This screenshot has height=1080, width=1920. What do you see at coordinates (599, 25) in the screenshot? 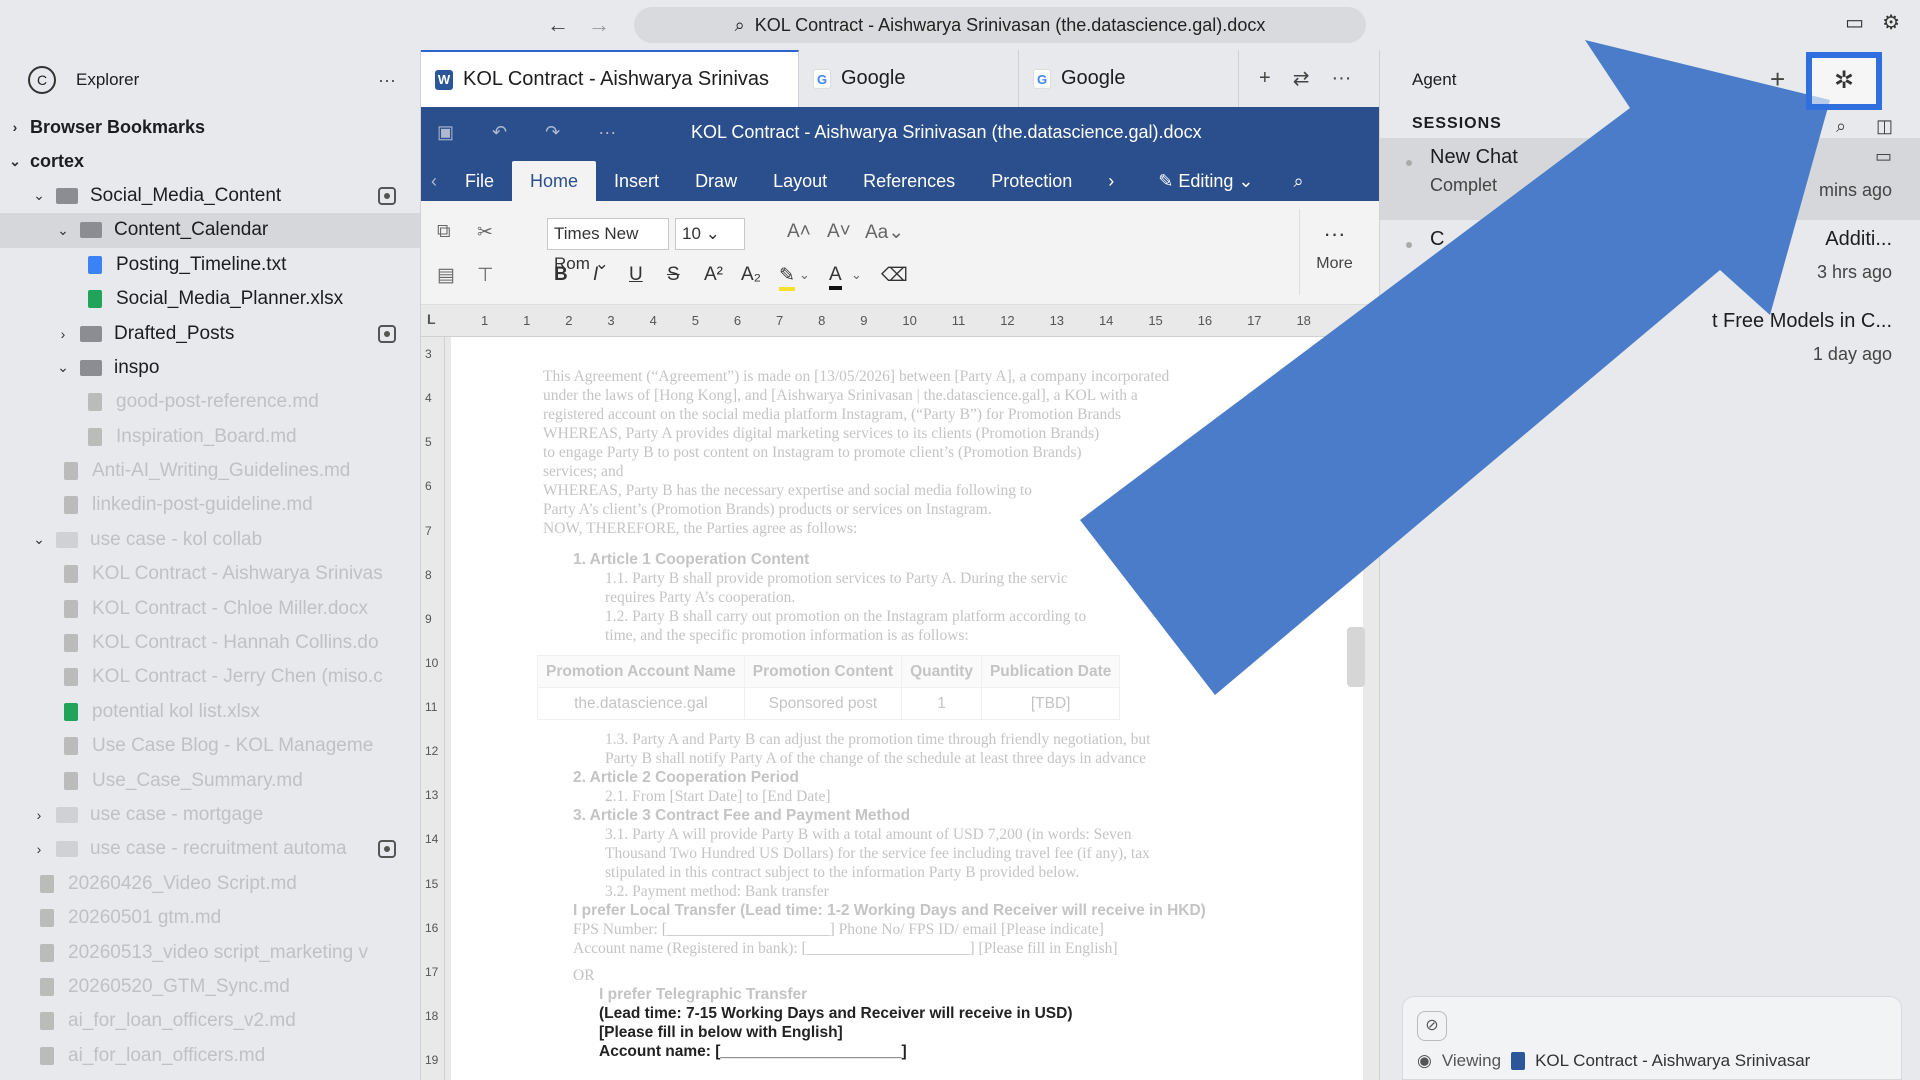
I see `forward-button: →` at bounding box center [599, 25].